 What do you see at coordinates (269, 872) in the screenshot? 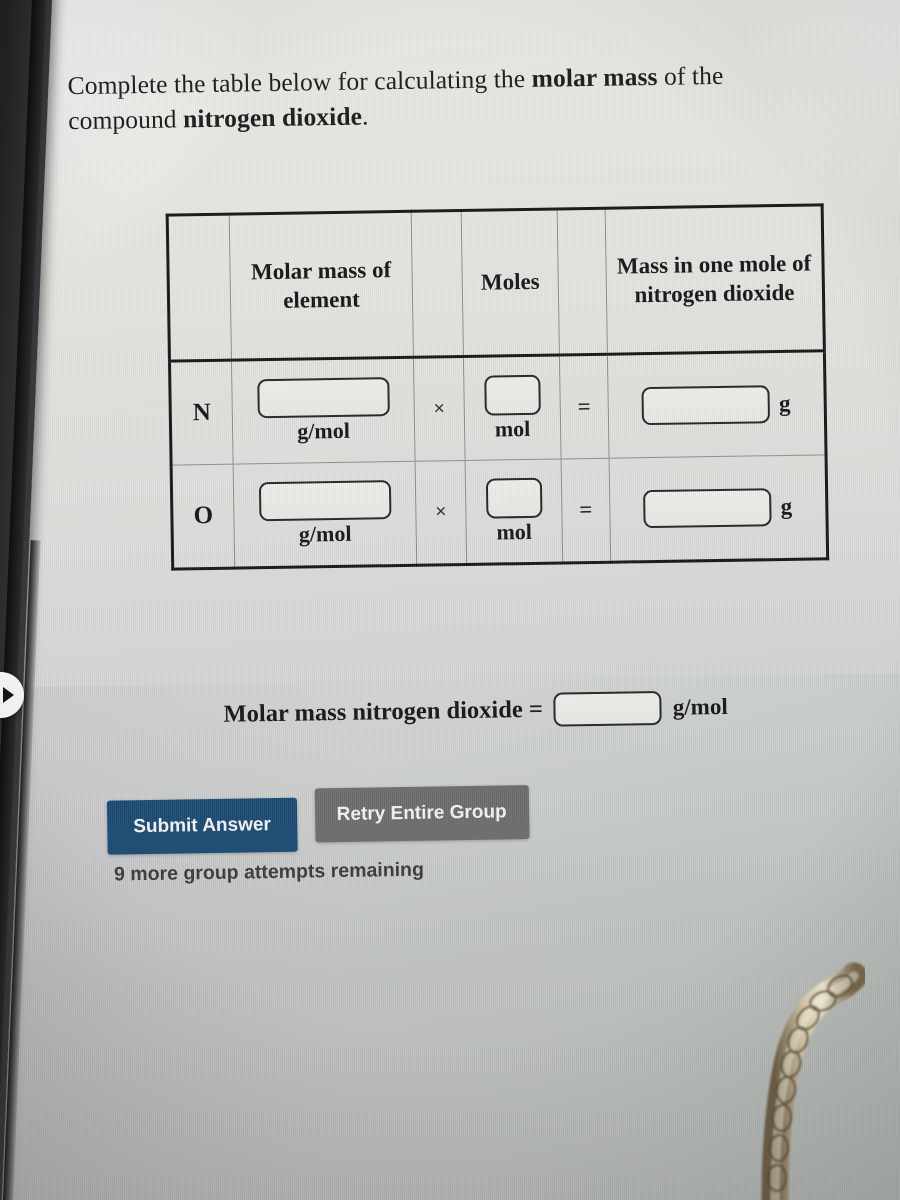
I see `attempts-remaining-text: 9 more group attempts remaining` at bounding box center [269, 872].